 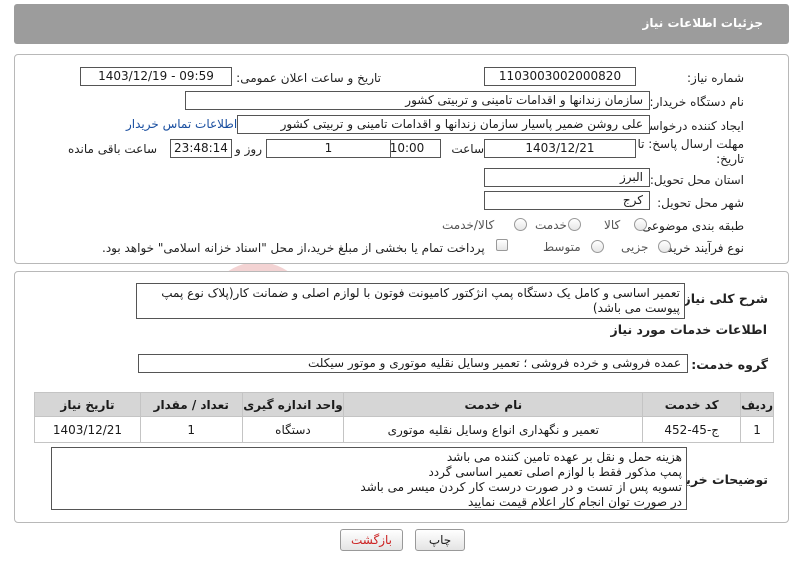 What do you see at coordinates (248, 149) in the screenshot?
I see `days-label: روز و` at bounding box center [248, 149].